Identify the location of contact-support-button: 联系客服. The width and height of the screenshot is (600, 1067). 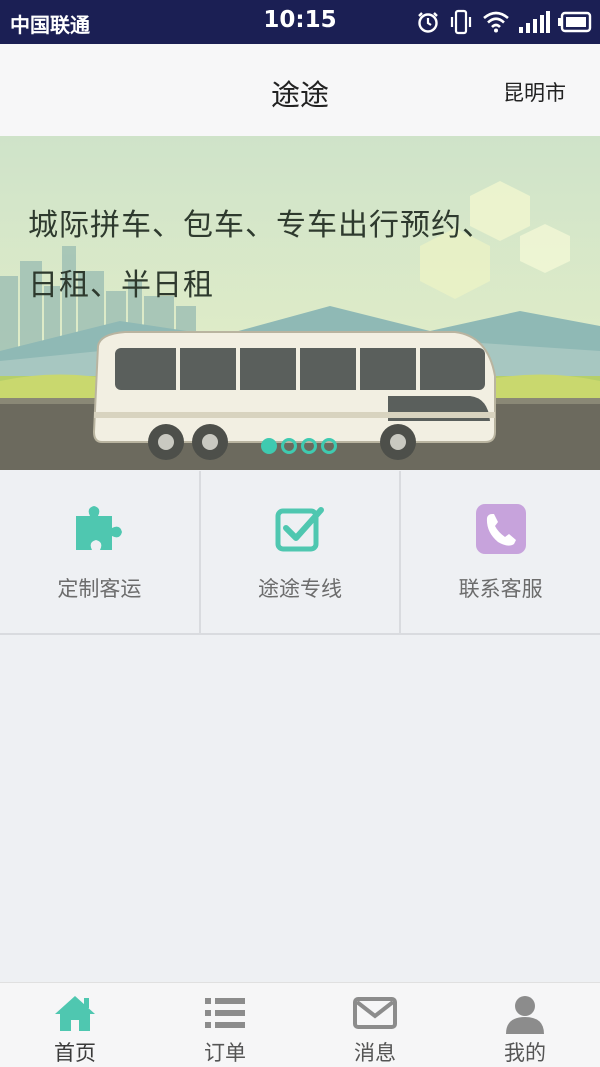
(500, 552).